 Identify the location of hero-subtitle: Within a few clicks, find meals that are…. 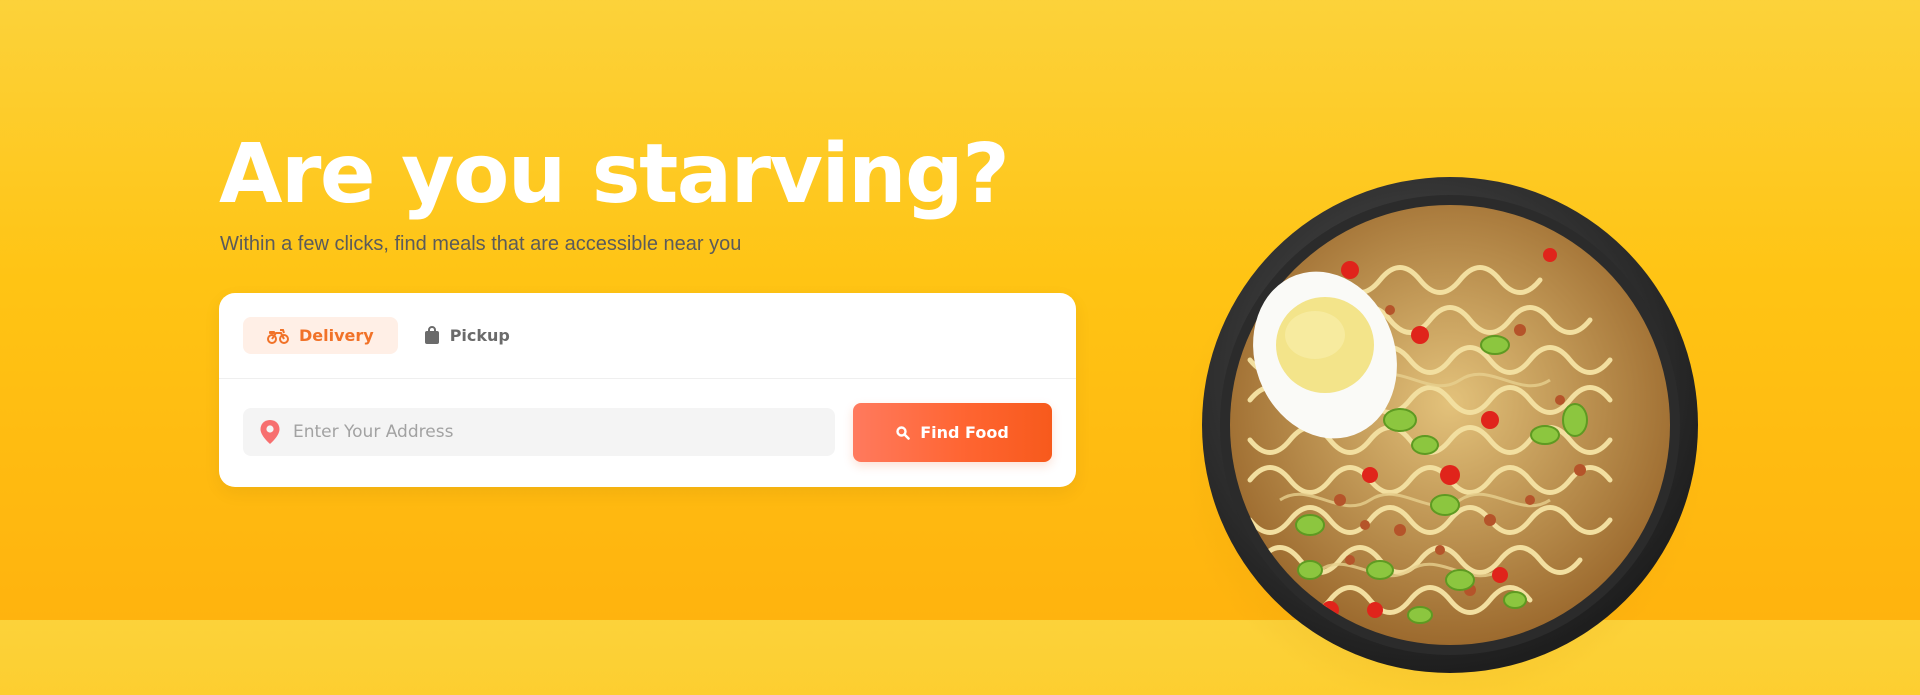
(481, 244).